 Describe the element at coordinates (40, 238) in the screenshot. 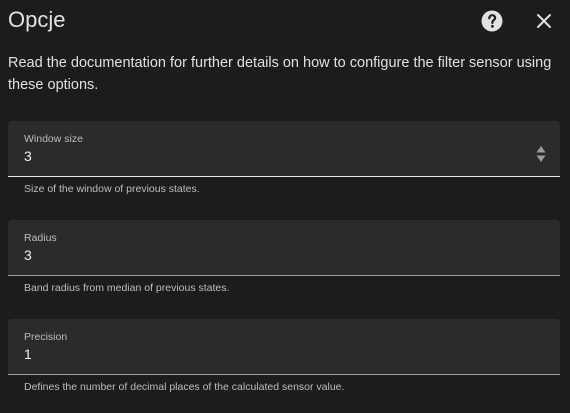

I see `radius-label: Radius` at that location.